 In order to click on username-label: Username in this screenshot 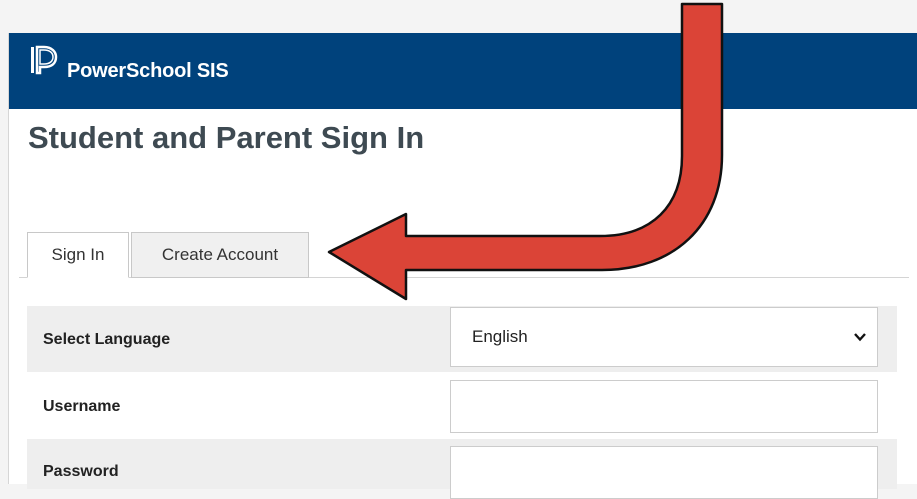, I will do `click(82, 406)`.